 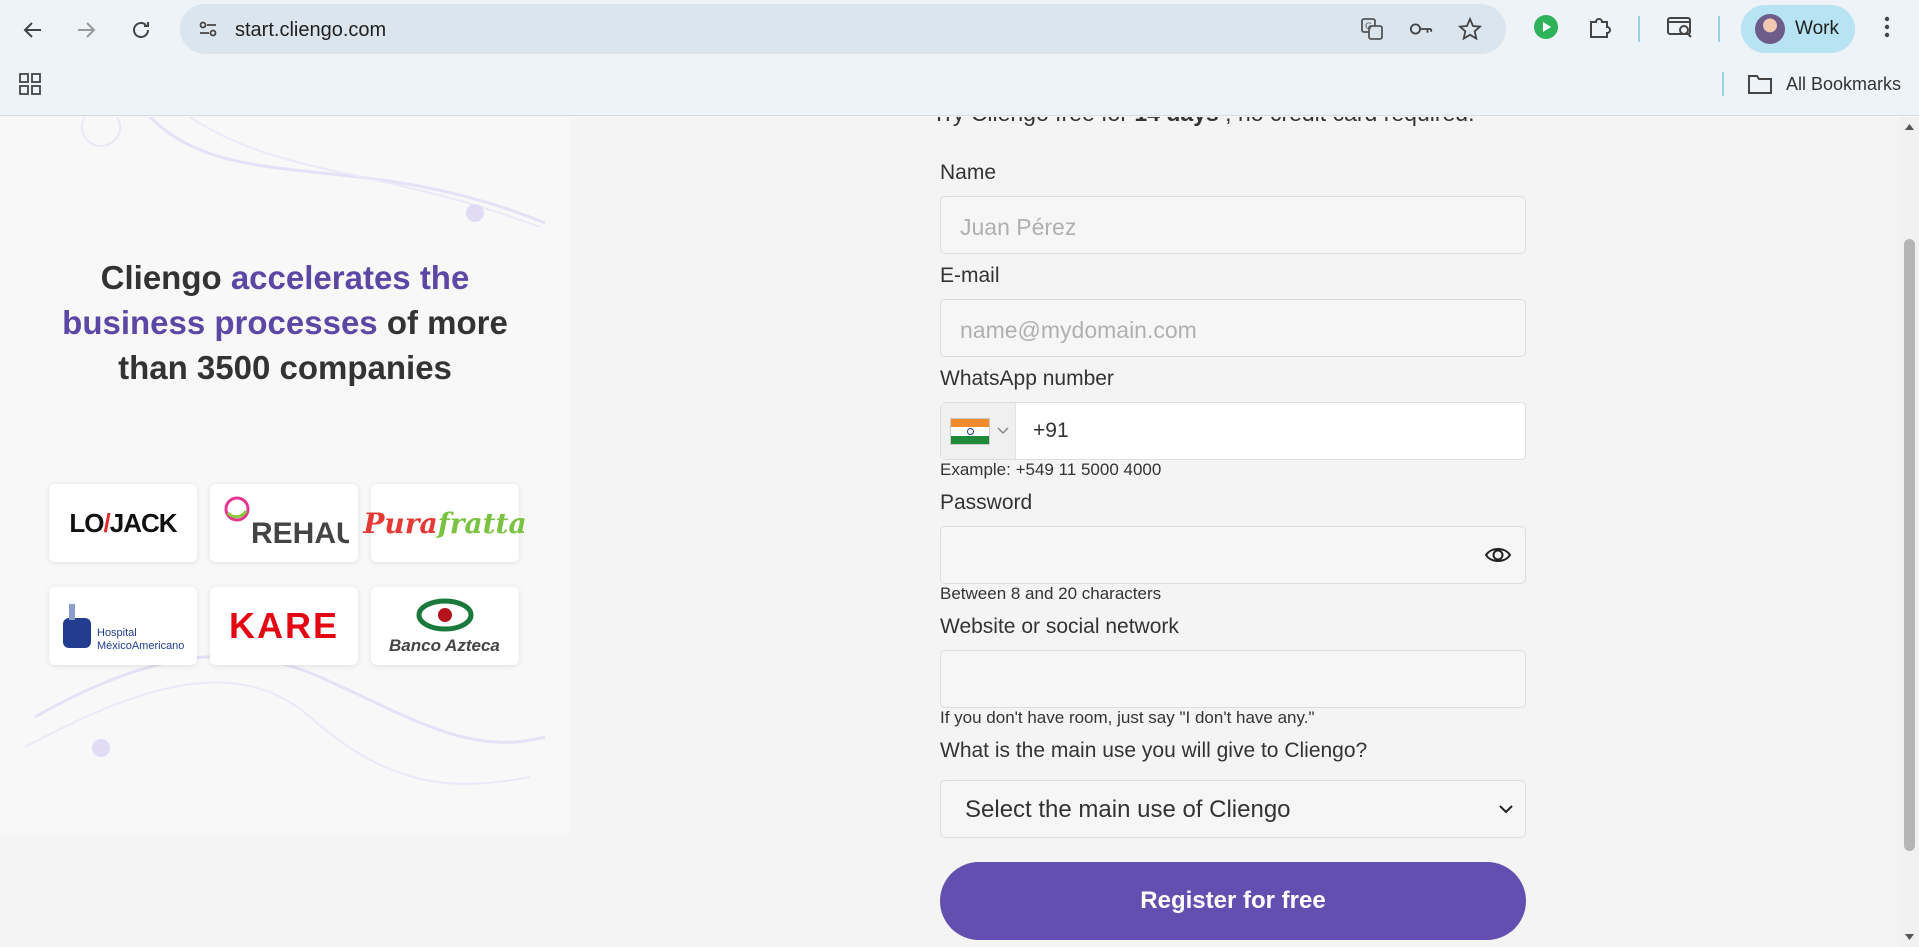 I want to click on bookmarks-divider, so click(x=1723, y=84).